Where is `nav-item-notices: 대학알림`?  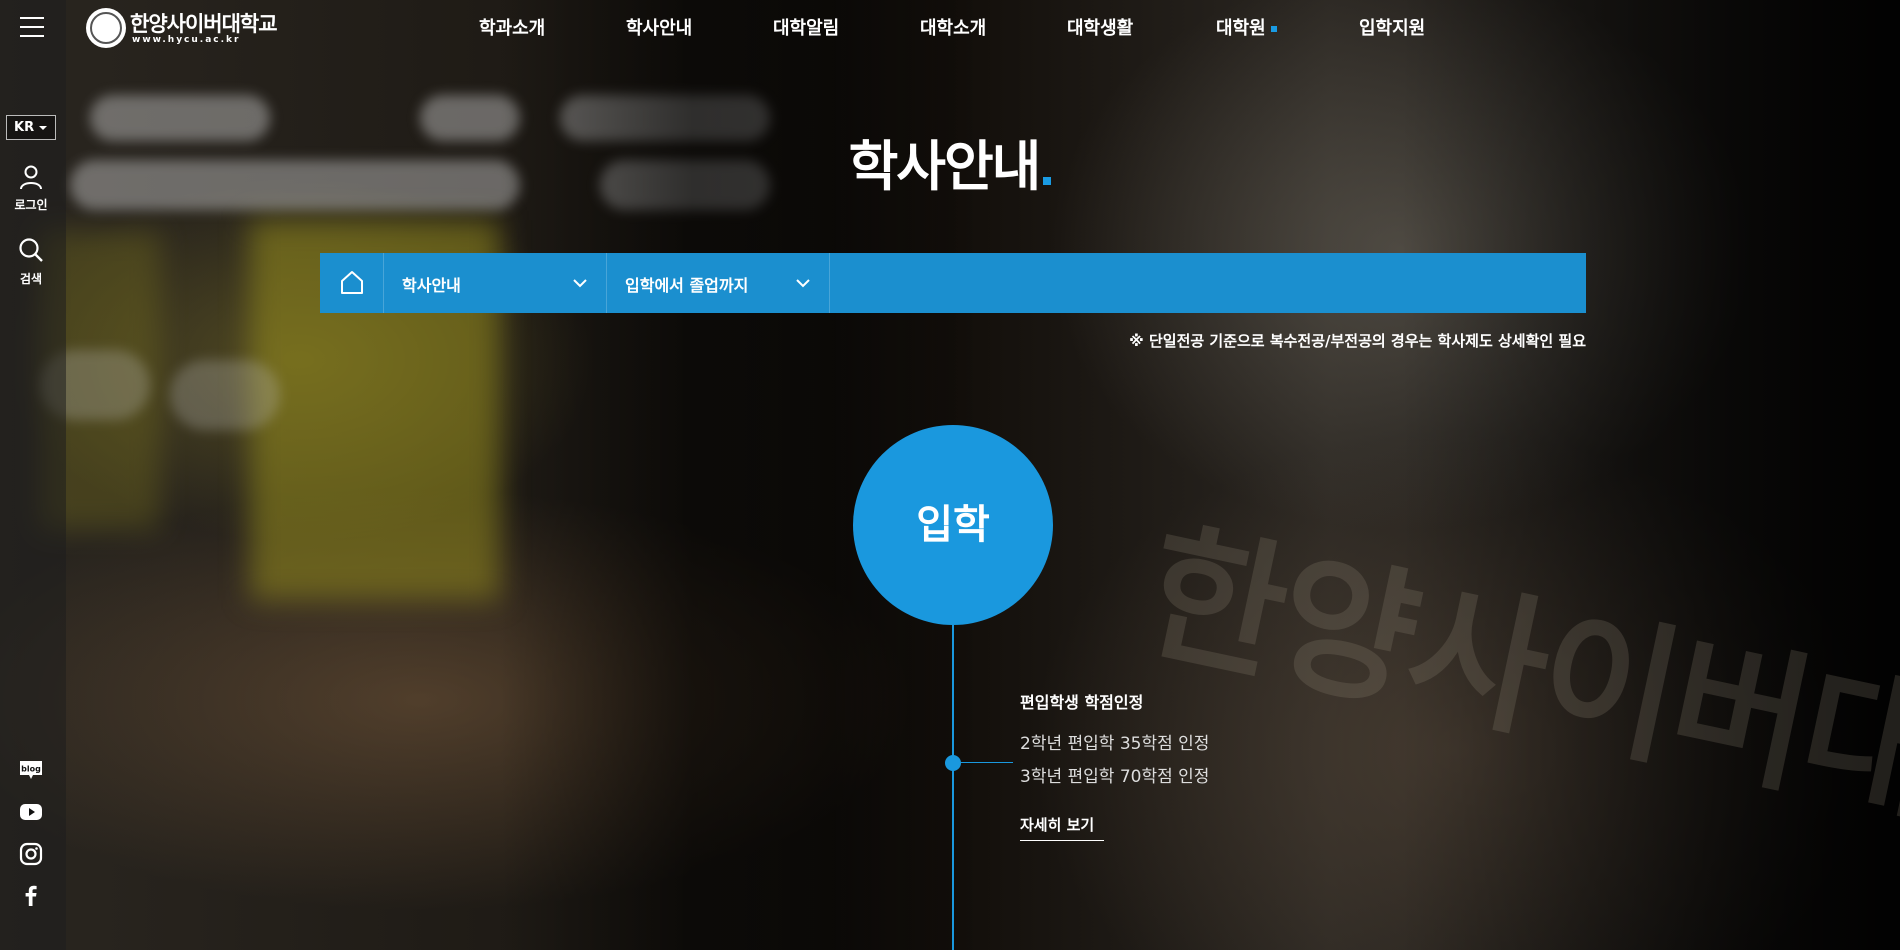 nav-item-notices: 대학알림 is located at coordinates (806, 27).